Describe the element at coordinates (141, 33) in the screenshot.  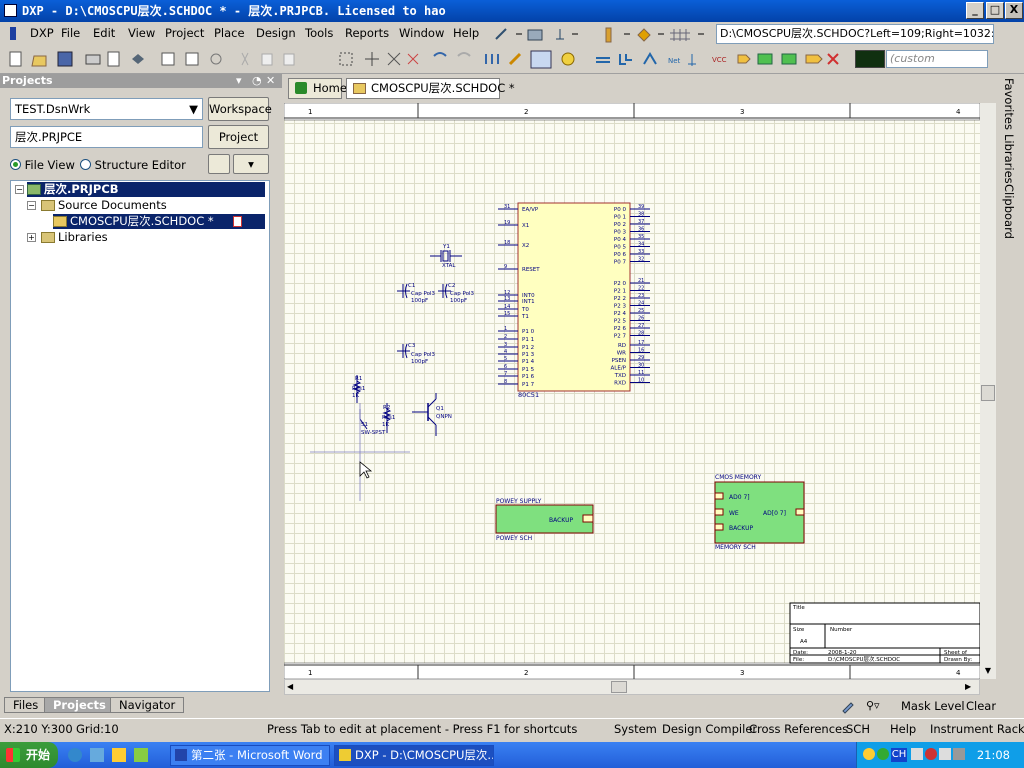
I see `menu-view: View` at that location.